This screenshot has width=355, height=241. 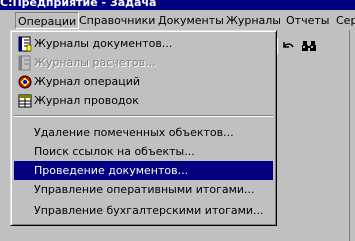 I want to click on menu-item-label: Журнал проводок, so click(x=86, y=100).